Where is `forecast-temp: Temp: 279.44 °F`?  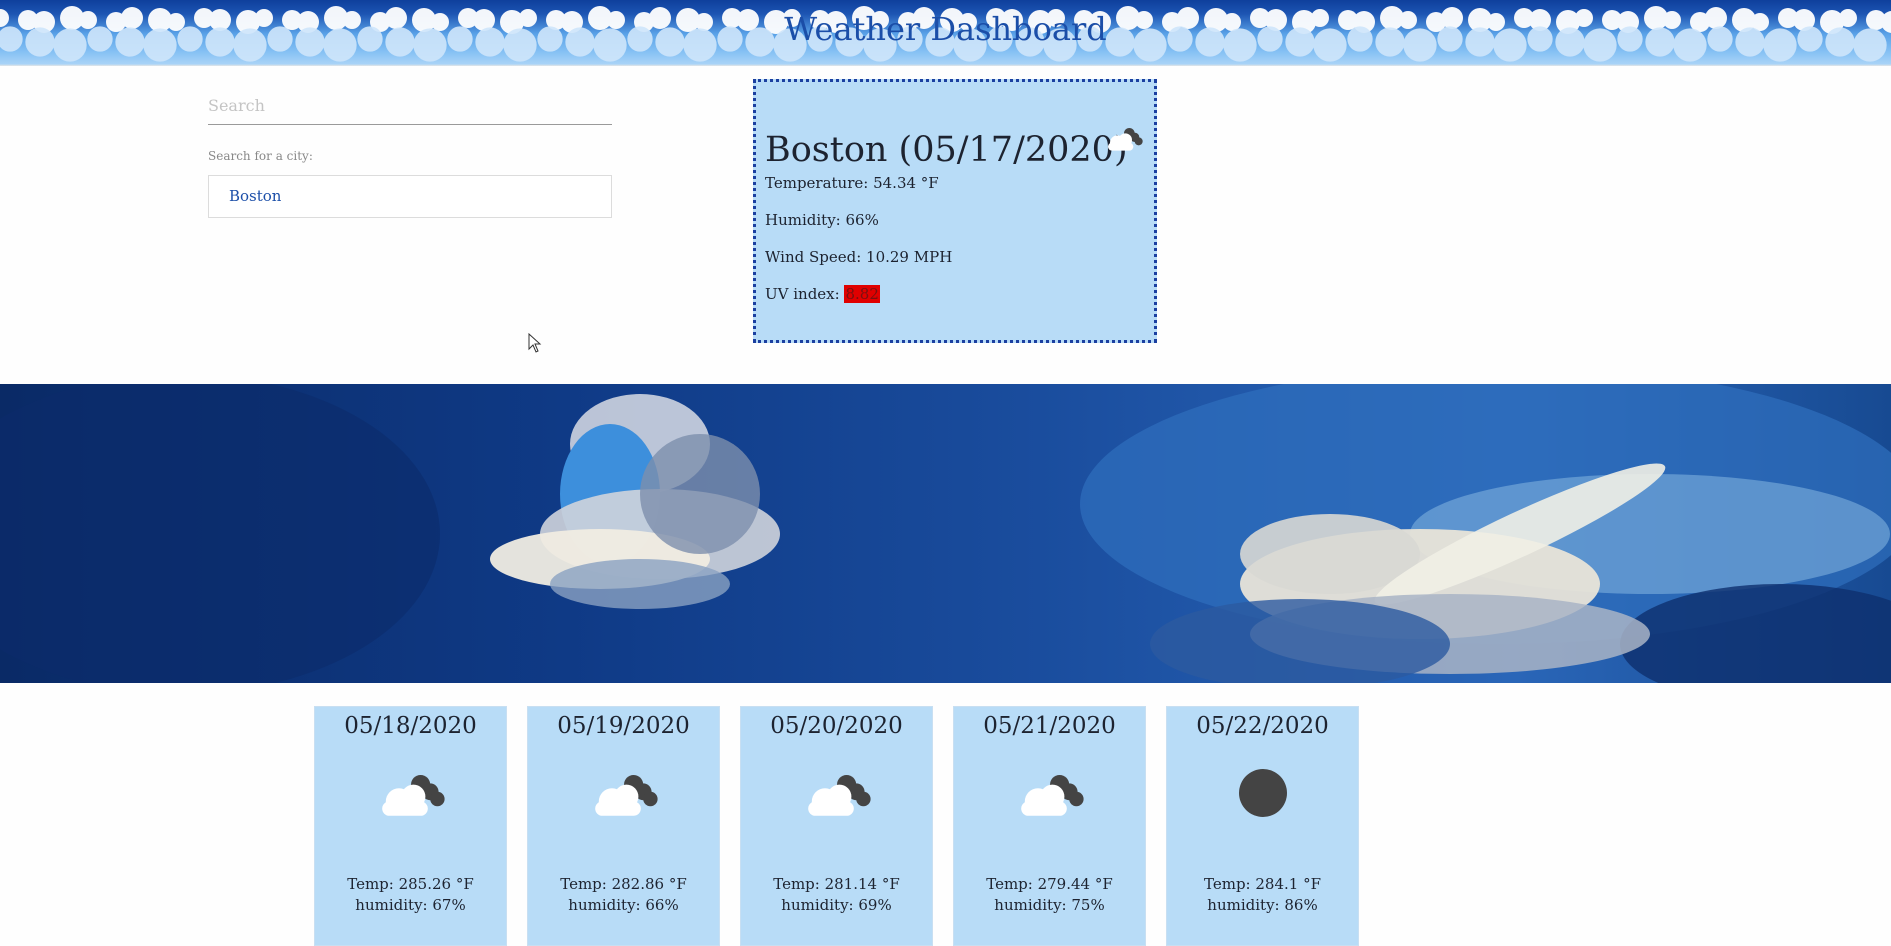
forecast-temp: Temp: 279.44 °F is located at coordinates (1049, 884).